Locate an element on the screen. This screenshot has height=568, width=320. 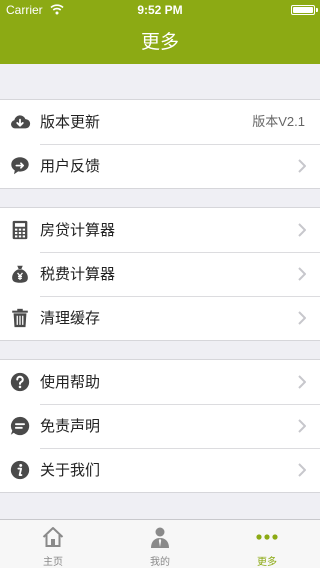
row-label: 免责声明 is located at coordinates (70, 426).